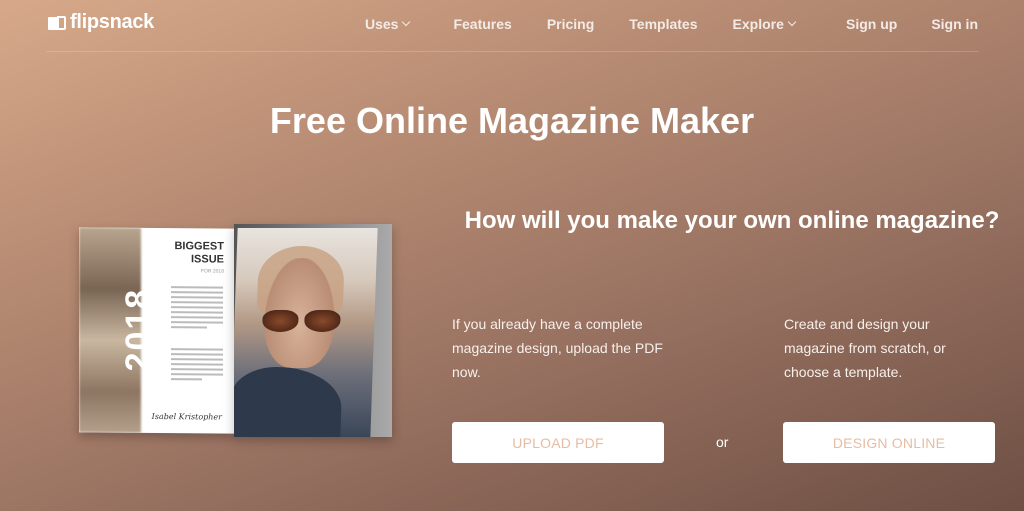 The height and width of the screenshot is (511, 1024). What do you see at coordinates (382, 24) in the screenshot?
I see `nav-item-uses-label: Uses` at bounding box center [382, 24].